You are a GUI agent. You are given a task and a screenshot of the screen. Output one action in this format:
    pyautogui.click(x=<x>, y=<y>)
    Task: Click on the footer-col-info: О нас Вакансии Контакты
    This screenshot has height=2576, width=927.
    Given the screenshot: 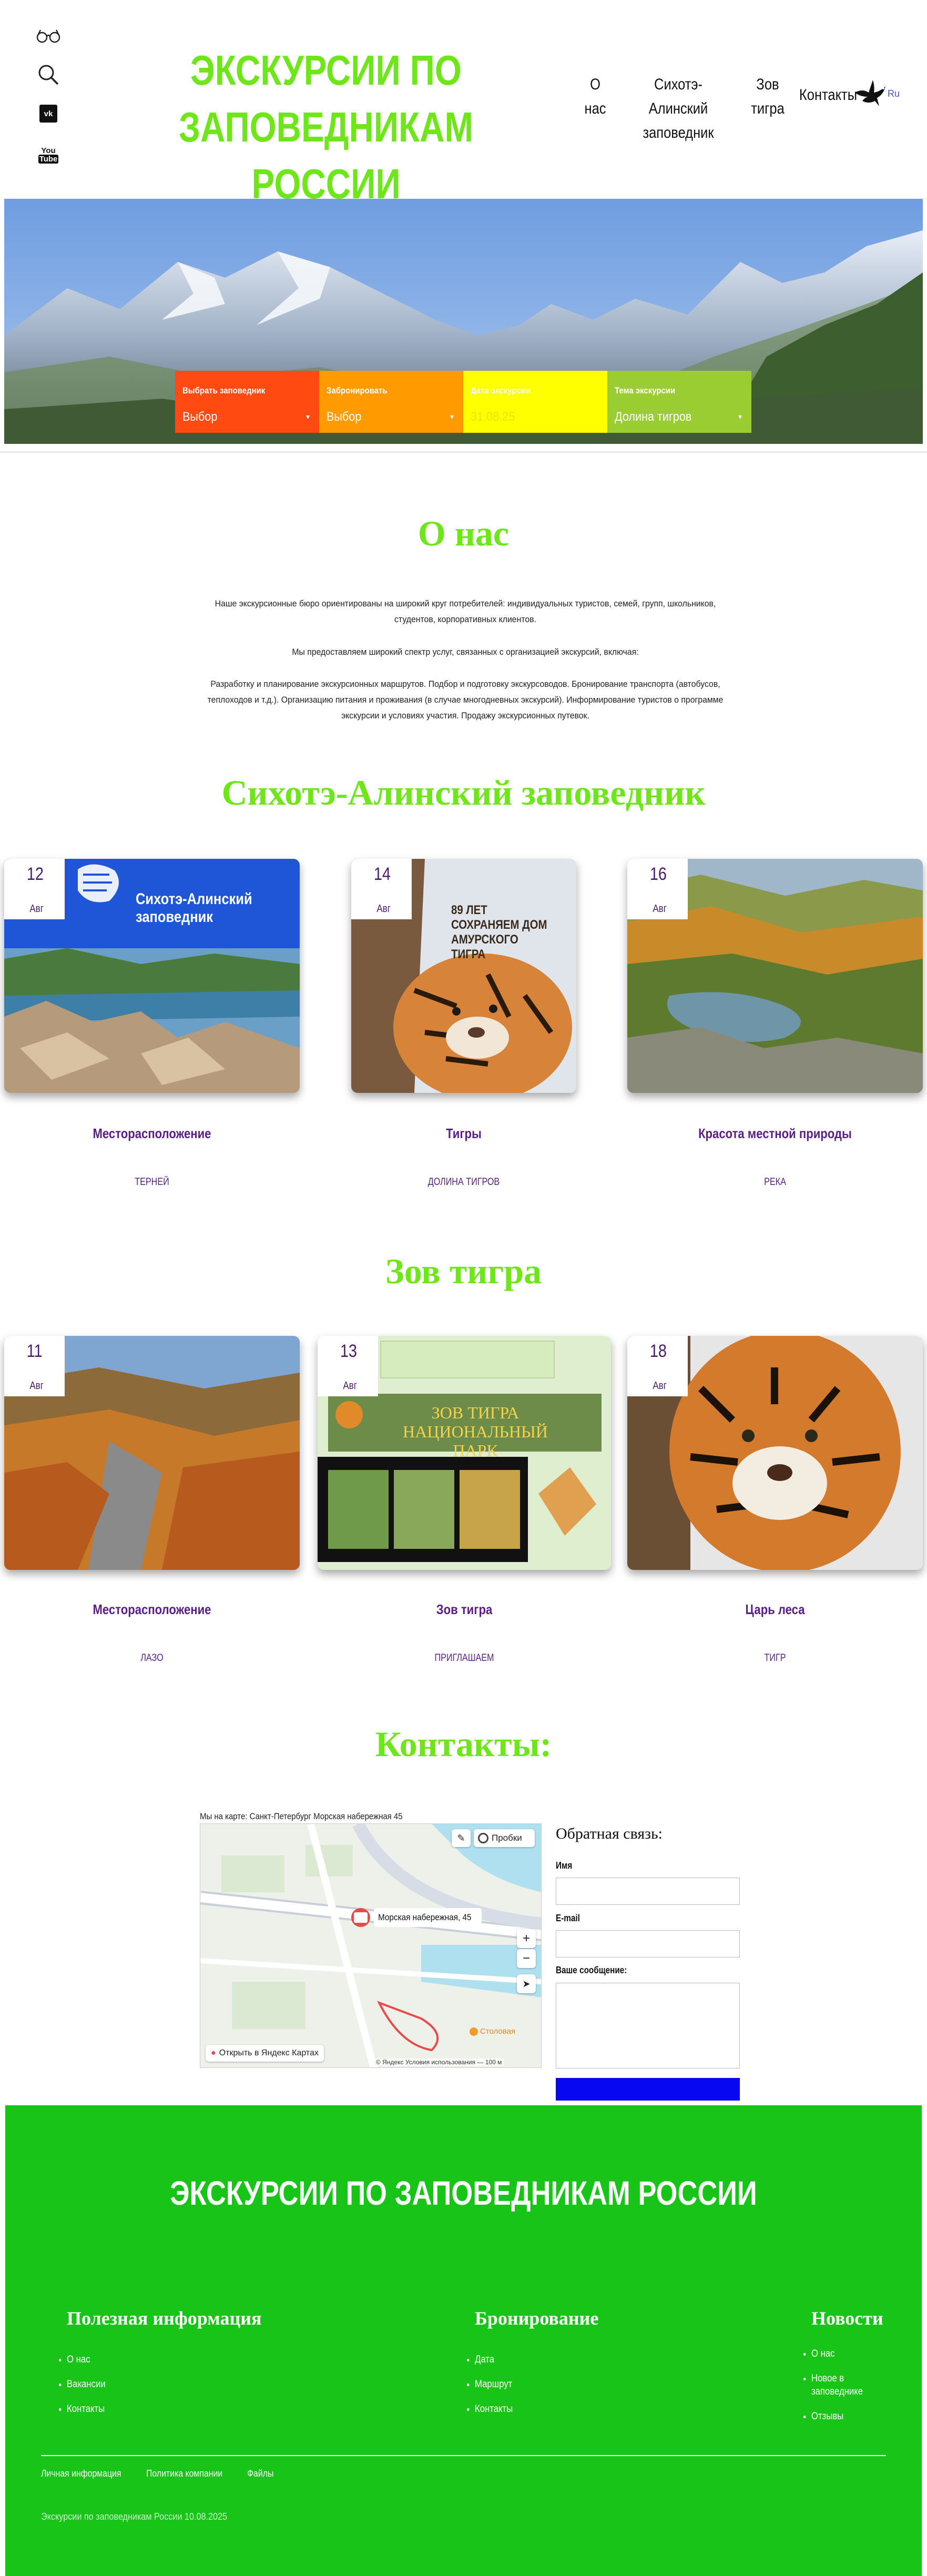 What is the action you would take?
    pyautogui.click(x=89, y=2384)
    